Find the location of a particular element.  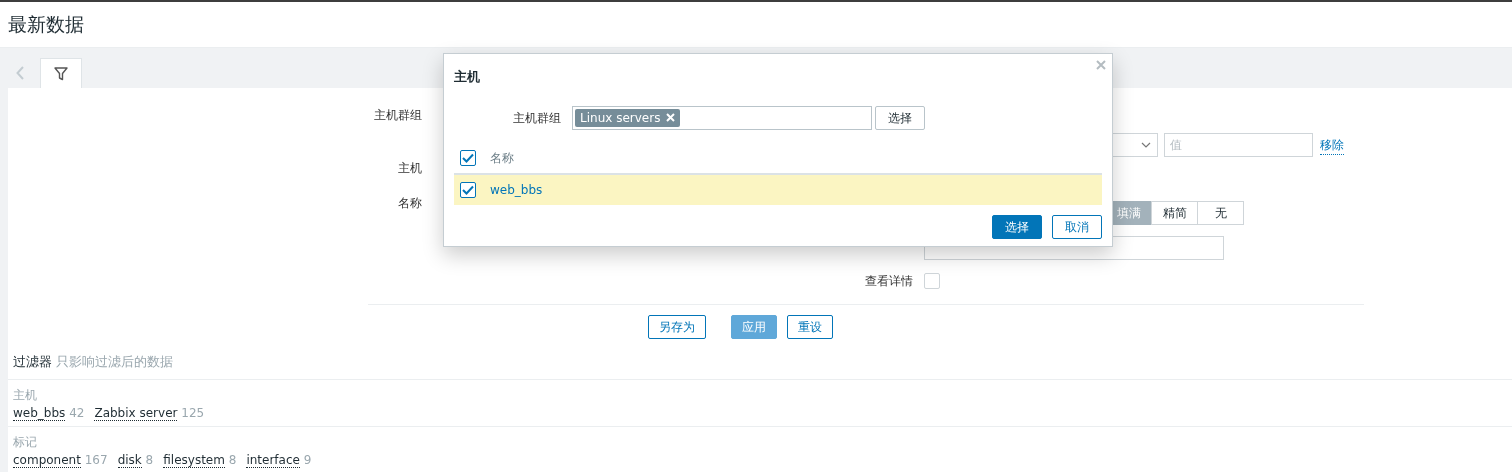

filter-link: component is located at coordinates (47, 460).